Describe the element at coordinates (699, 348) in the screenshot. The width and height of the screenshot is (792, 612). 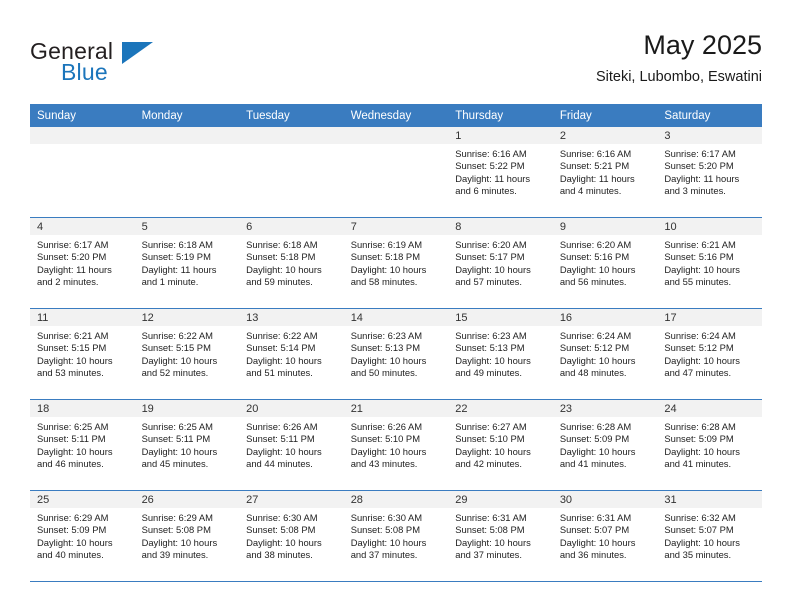
I see `sunset-text: Sunset: 5:12 PM` at that location.